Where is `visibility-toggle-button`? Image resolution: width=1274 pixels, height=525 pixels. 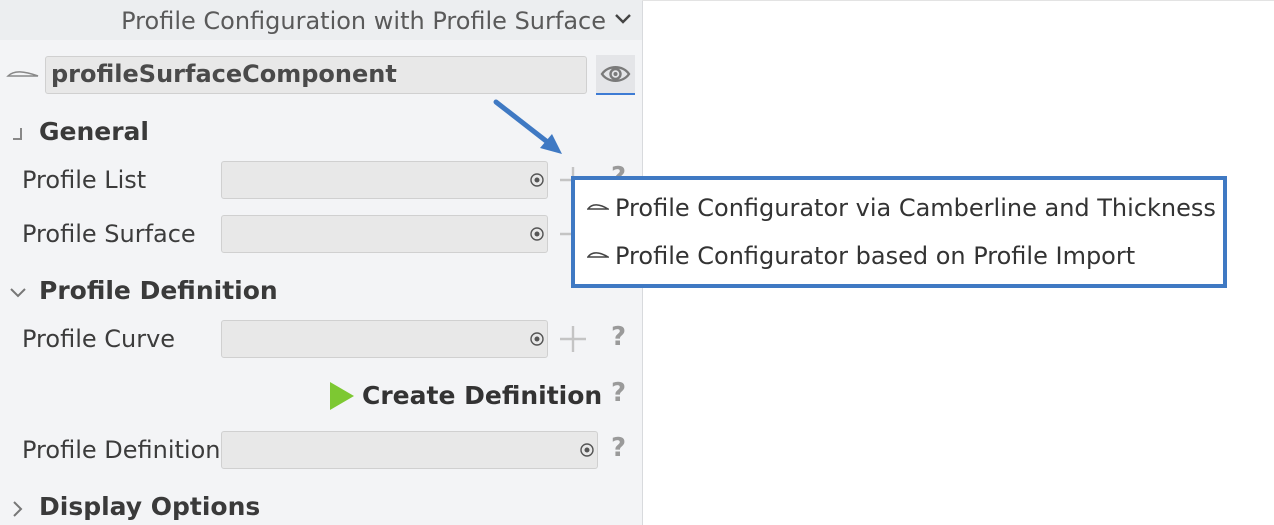
visibility-toggle-button is located at coordinates (615, 75).